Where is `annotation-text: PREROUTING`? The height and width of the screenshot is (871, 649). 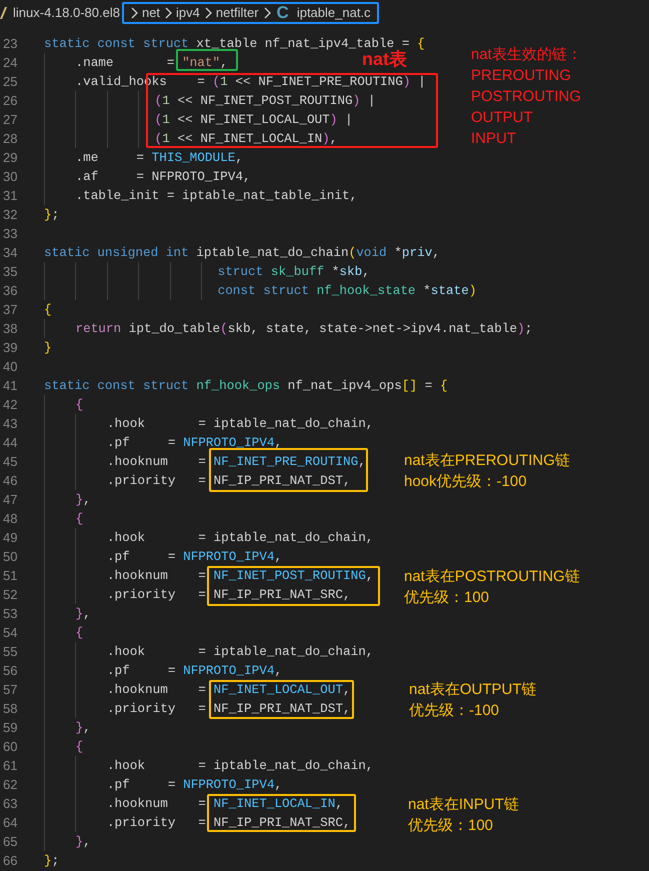 annotation-text: PREROUTING is located at coordinates (521, 76).